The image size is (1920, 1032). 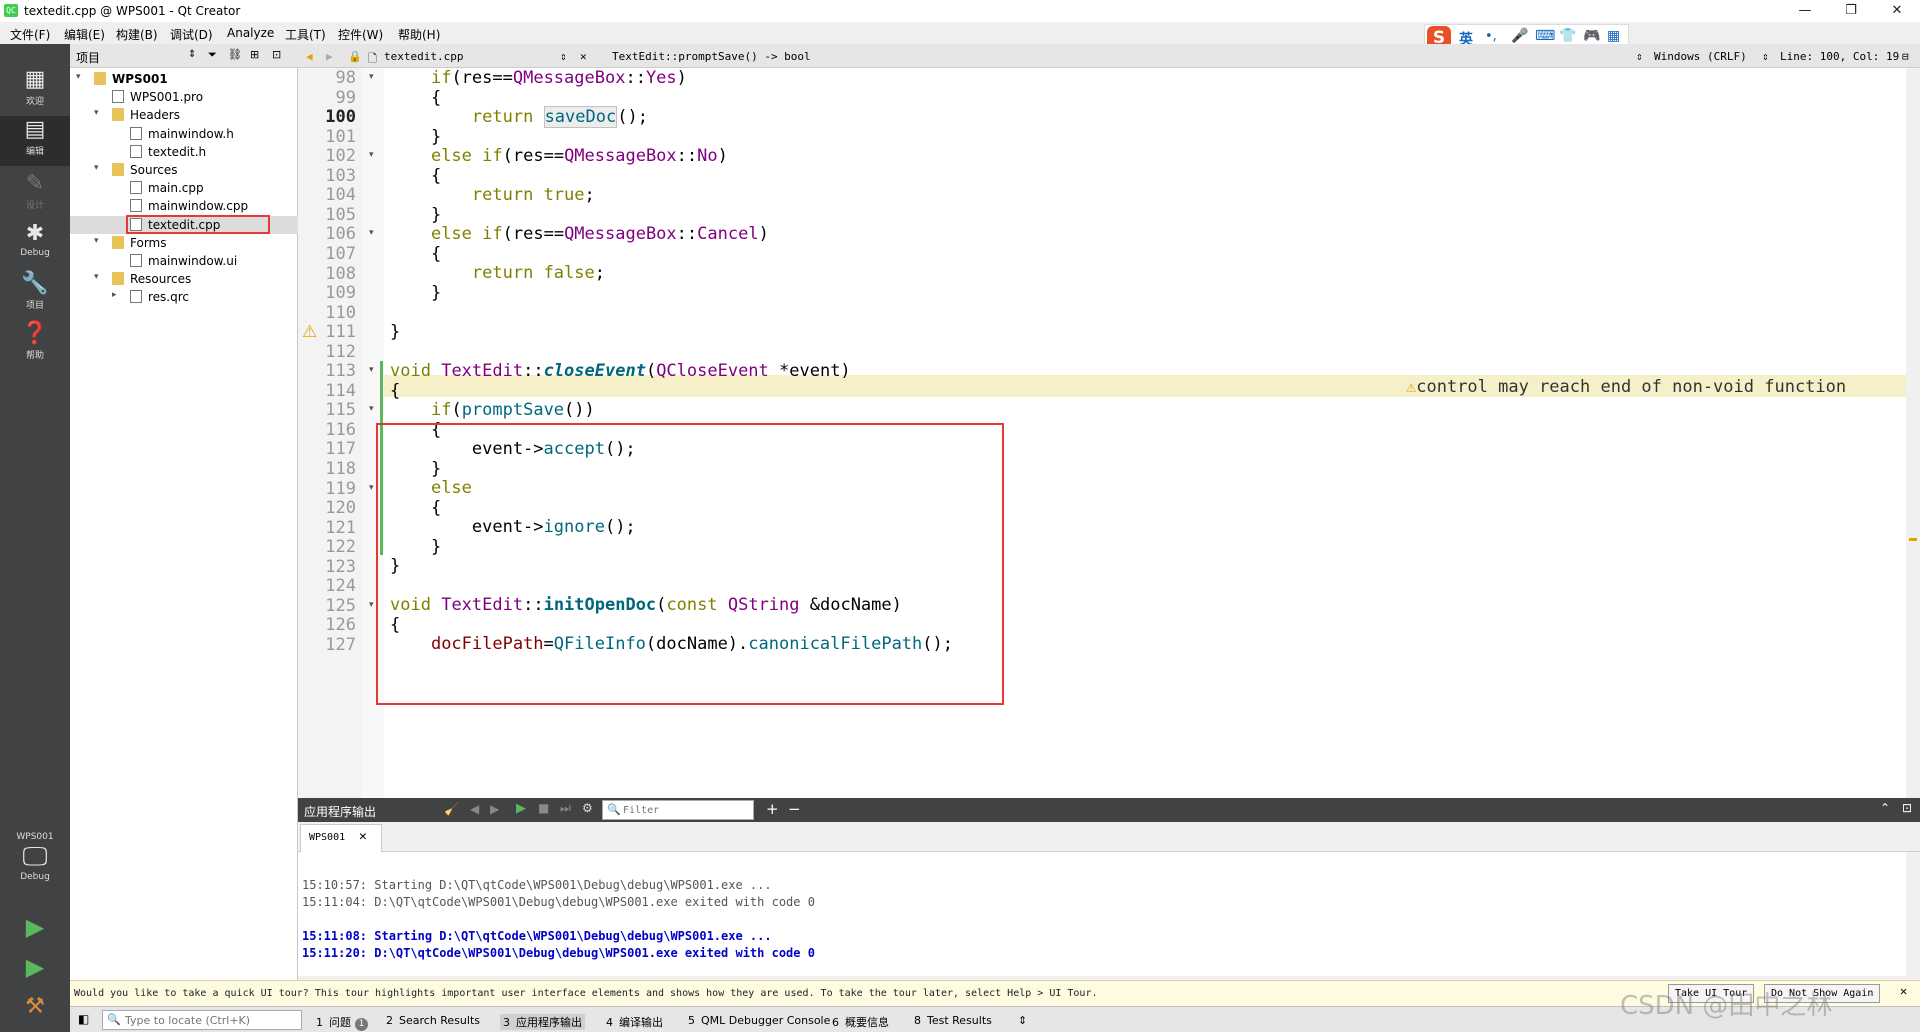 What do you see at coordinates (772, 809) in the screenshot?
I see `add-icon: +` at bounding box center [772, 809].